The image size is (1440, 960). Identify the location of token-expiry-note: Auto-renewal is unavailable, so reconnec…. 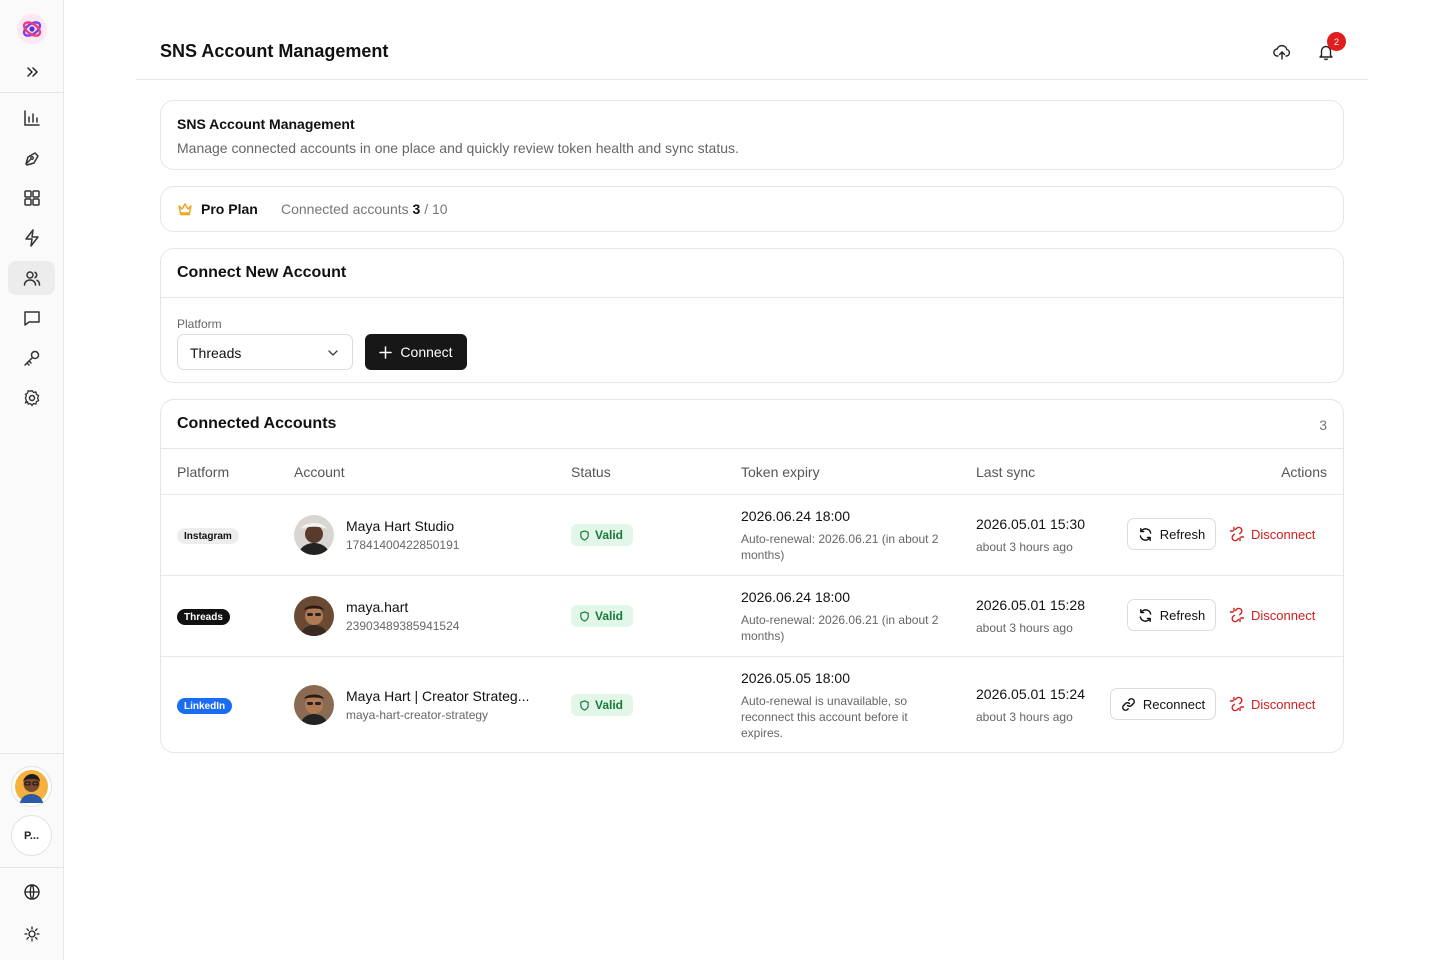
(824, 717).